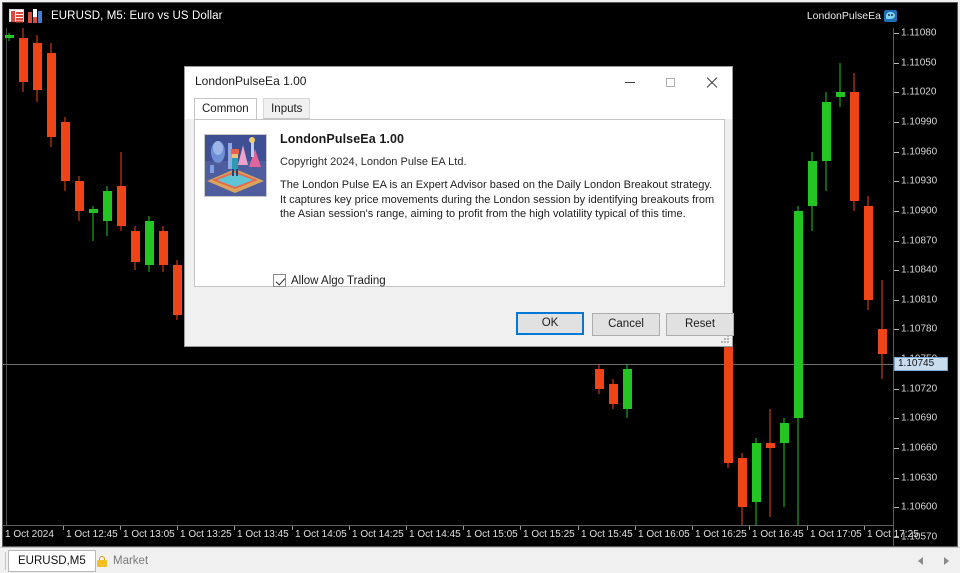 The image size is (960, 573). I want to click on allow-algo-trading-label: Allow Algo Trading, so click(338, 280).